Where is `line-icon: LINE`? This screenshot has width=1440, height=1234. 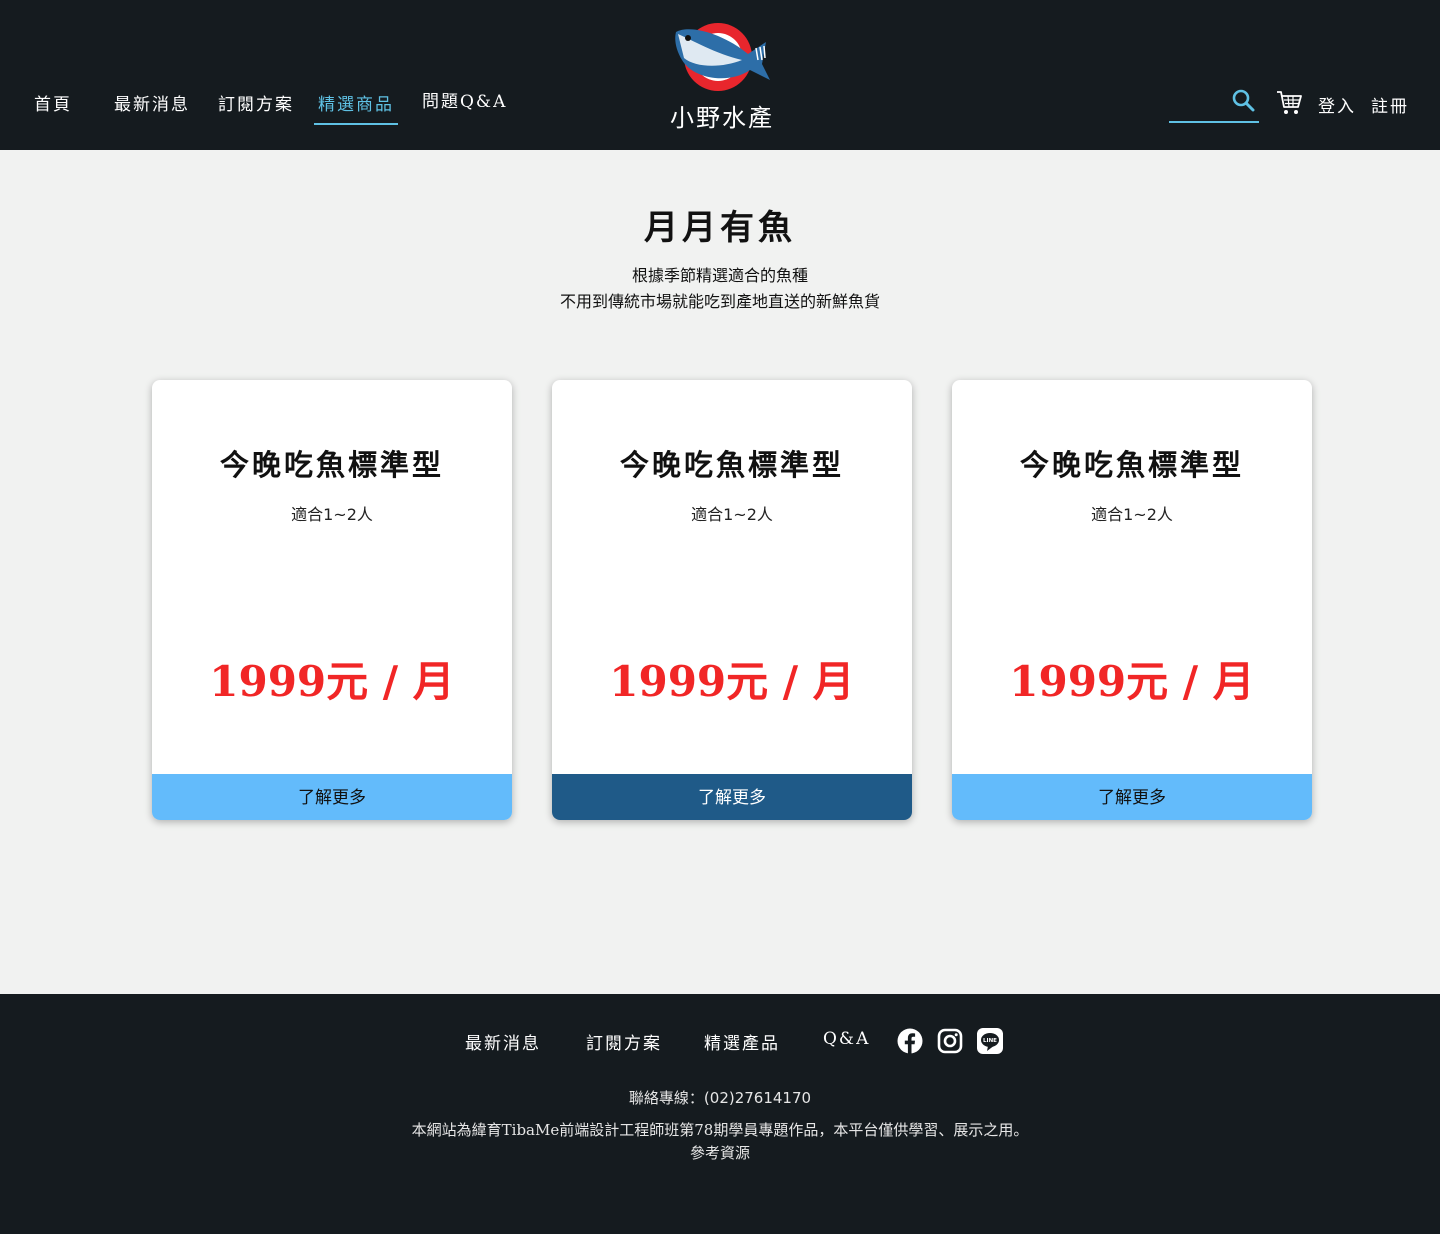 line-icon: LINE is located at coordinates (990, 1043).